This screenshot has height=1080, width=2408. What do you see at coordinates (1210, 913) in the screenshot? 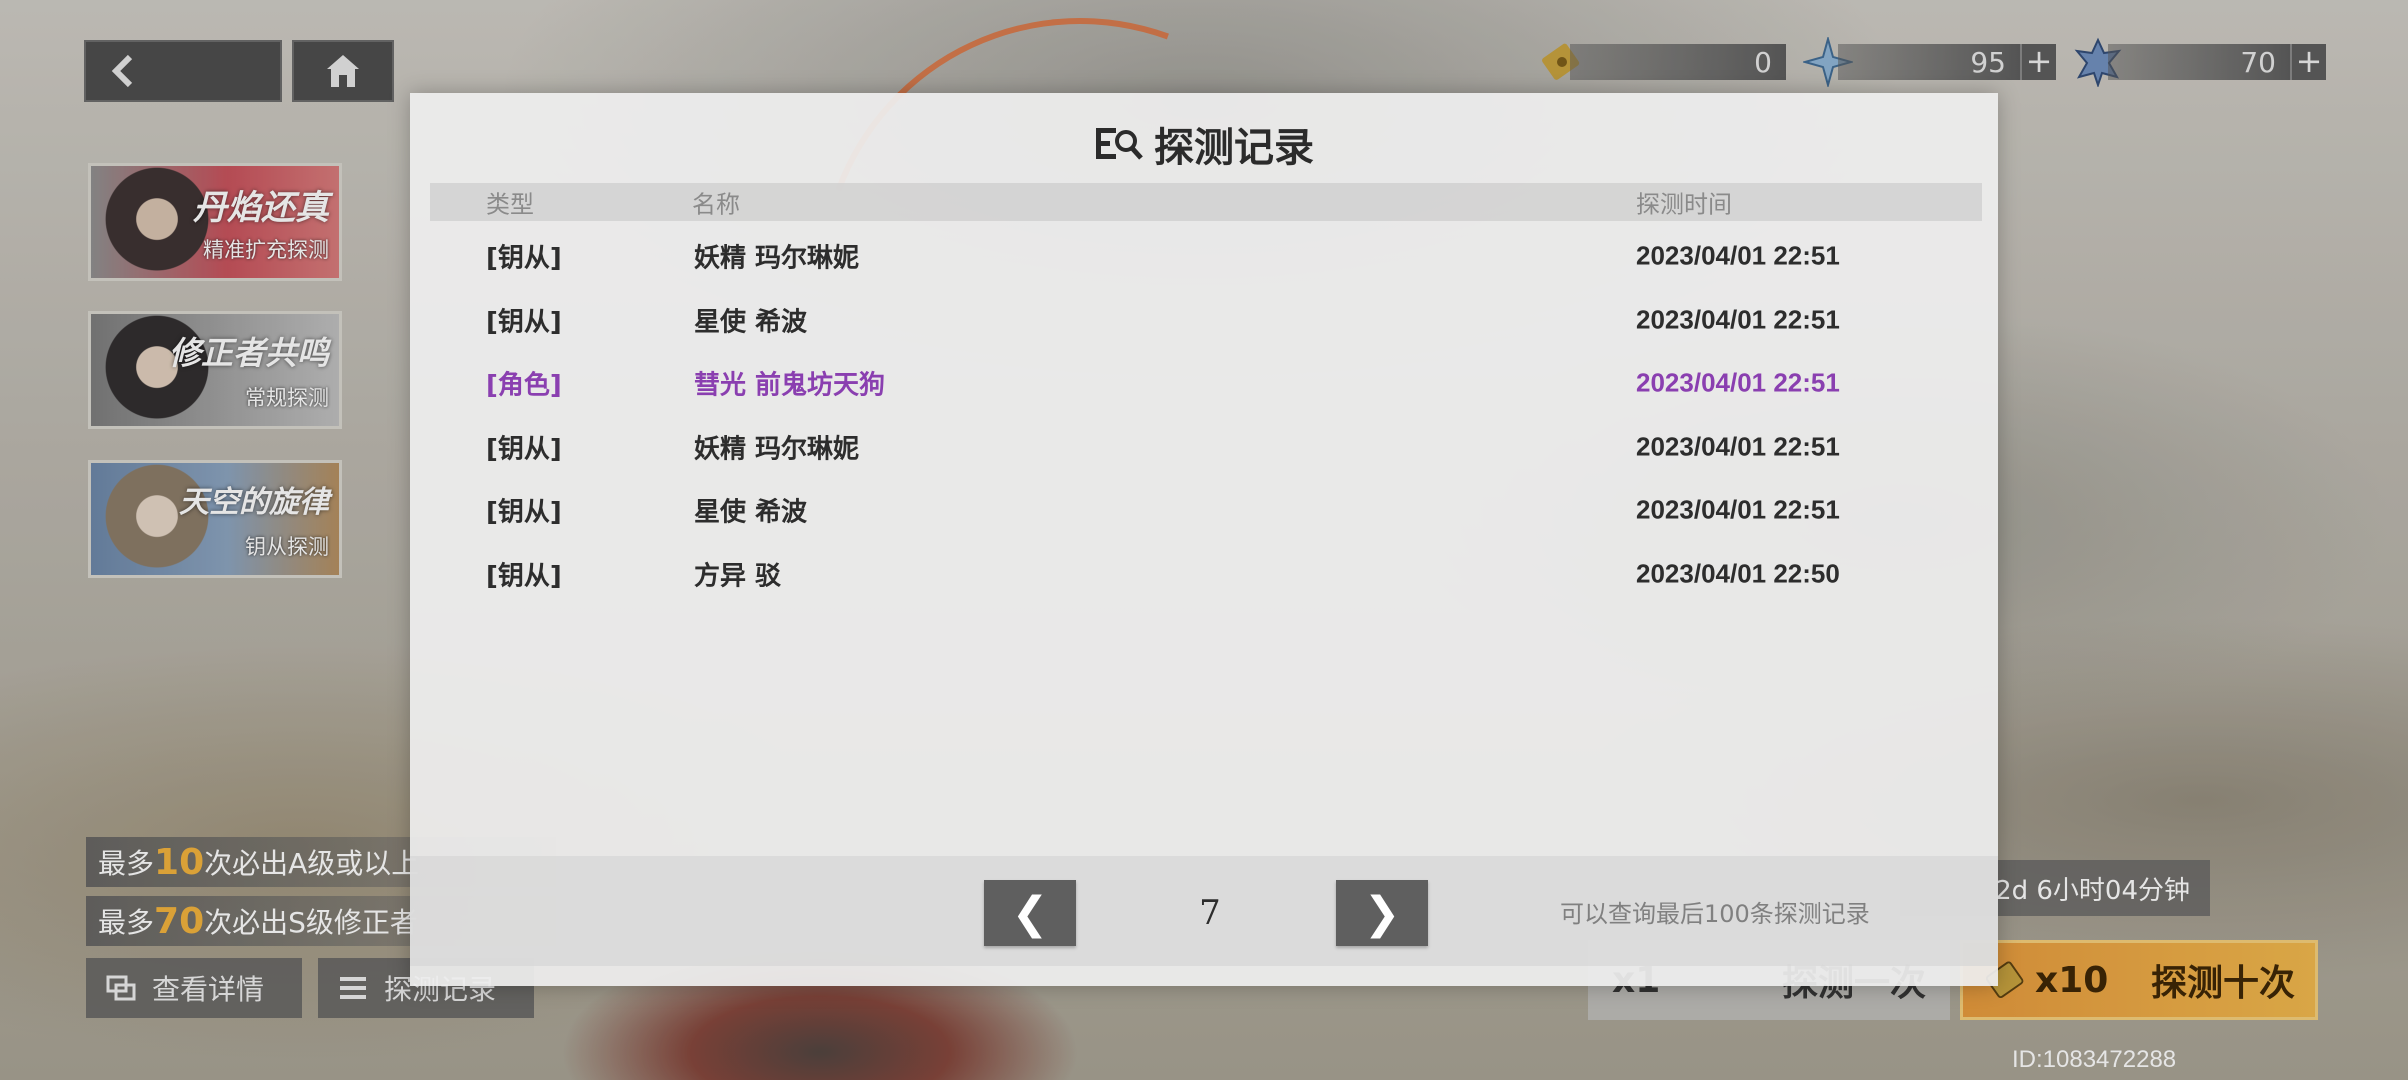
I see `page-number: 7` at bounding box center [1210, 913].